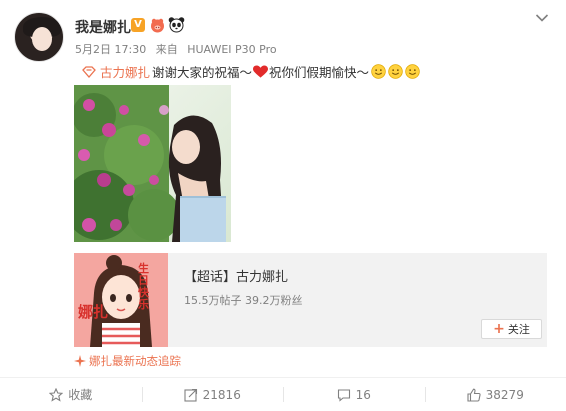  I want to click on source-link-label: 娜扎最新动态追踪, so click(135, 361).